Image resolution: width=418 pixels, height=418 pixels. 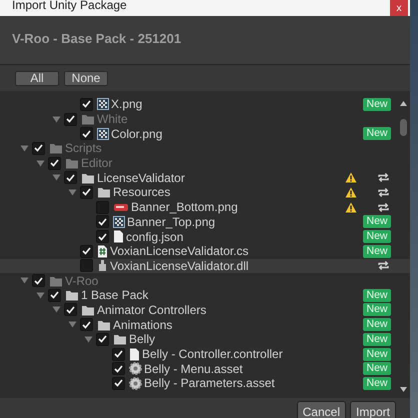 What do you see at coordinates (115, 295) in the screenshot?
I see `file-name: 1 Base Pack` at bounding box center [115, 295].